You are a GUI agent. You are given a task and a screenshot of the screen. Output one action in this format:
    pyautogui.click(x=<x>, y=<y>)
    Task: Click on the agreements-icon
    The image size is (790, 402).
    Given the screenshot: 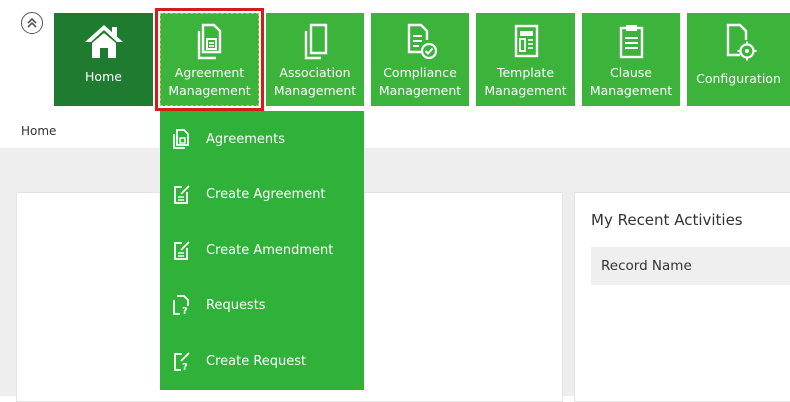 What is the action you would take?
    pyautogui.click(x=181, y=139)
    